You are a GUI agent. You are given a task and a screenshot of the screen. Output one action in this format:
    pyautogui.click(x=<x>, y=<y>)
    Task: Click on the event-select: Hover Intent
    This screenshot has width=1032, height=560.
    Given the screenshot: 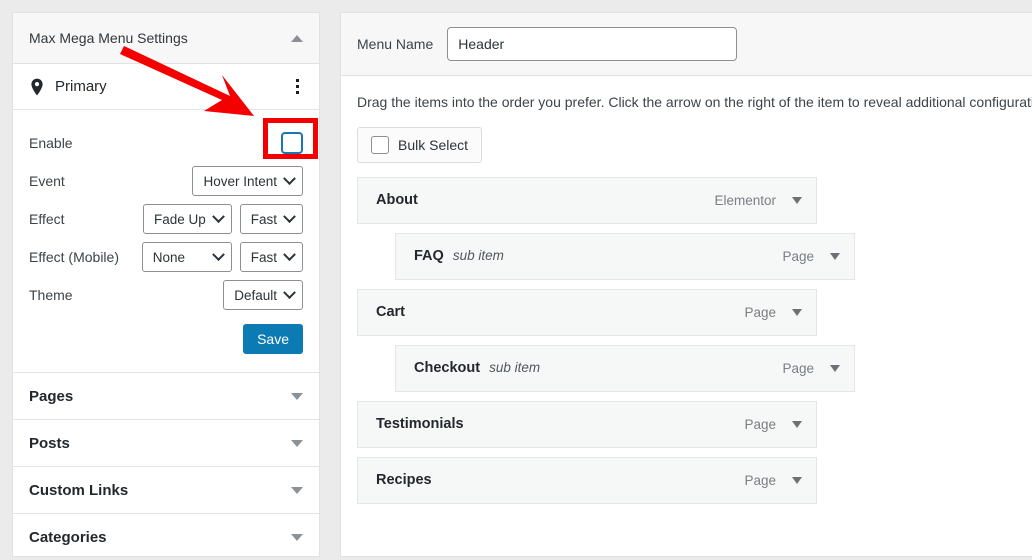 What is the action you would take?
    pyautogui.click(x=247, y=181)
    